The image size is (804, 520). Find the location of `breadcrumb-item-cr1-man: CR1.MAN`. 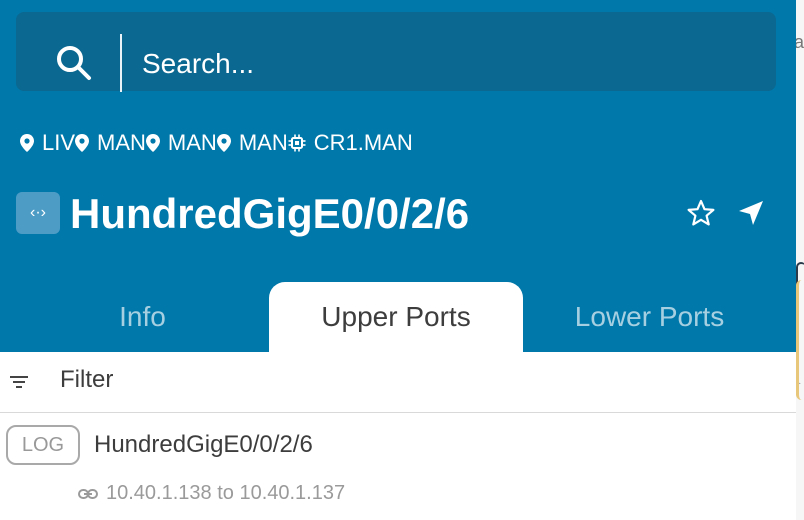

breadcrumb-item-cr1-man: CR1.MAN is located at coordinates (350, 143).